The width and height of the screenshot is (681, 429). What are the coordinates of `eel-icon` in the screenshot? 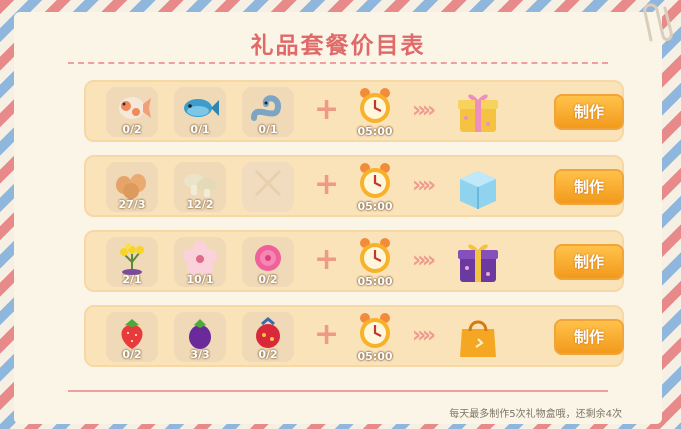 It's located at (266, 108).